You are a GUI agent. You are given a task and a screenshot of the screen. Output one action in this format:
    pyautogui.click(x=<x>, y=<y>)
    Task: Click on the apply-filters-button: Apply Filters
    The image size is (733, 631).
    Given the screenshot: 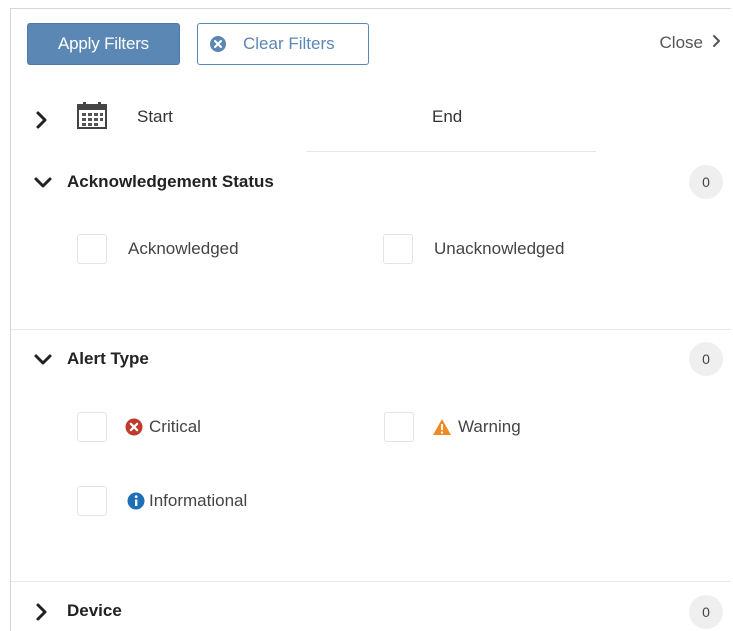 What is the action you would take?
    pyautogui.click(x=103, y=44)
    